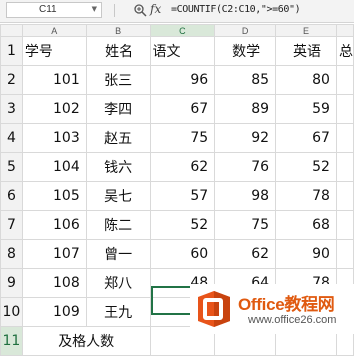  What do you see at coordinates (245, 167) in the screenshot?
I see `cell: 76` at bounding box center [245, 167].